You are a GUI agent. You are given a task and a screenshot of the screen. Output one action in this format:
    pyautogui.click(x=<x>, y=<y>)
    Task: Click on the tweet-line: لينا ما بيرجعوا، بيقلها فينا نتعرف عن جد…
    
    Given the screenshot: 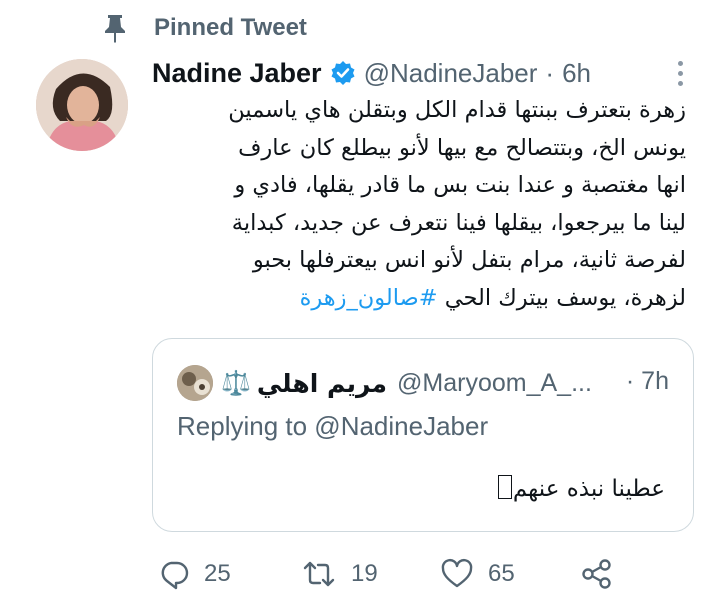 What is the action you would take?
    pyautogui.click(x=458, y=222)
    